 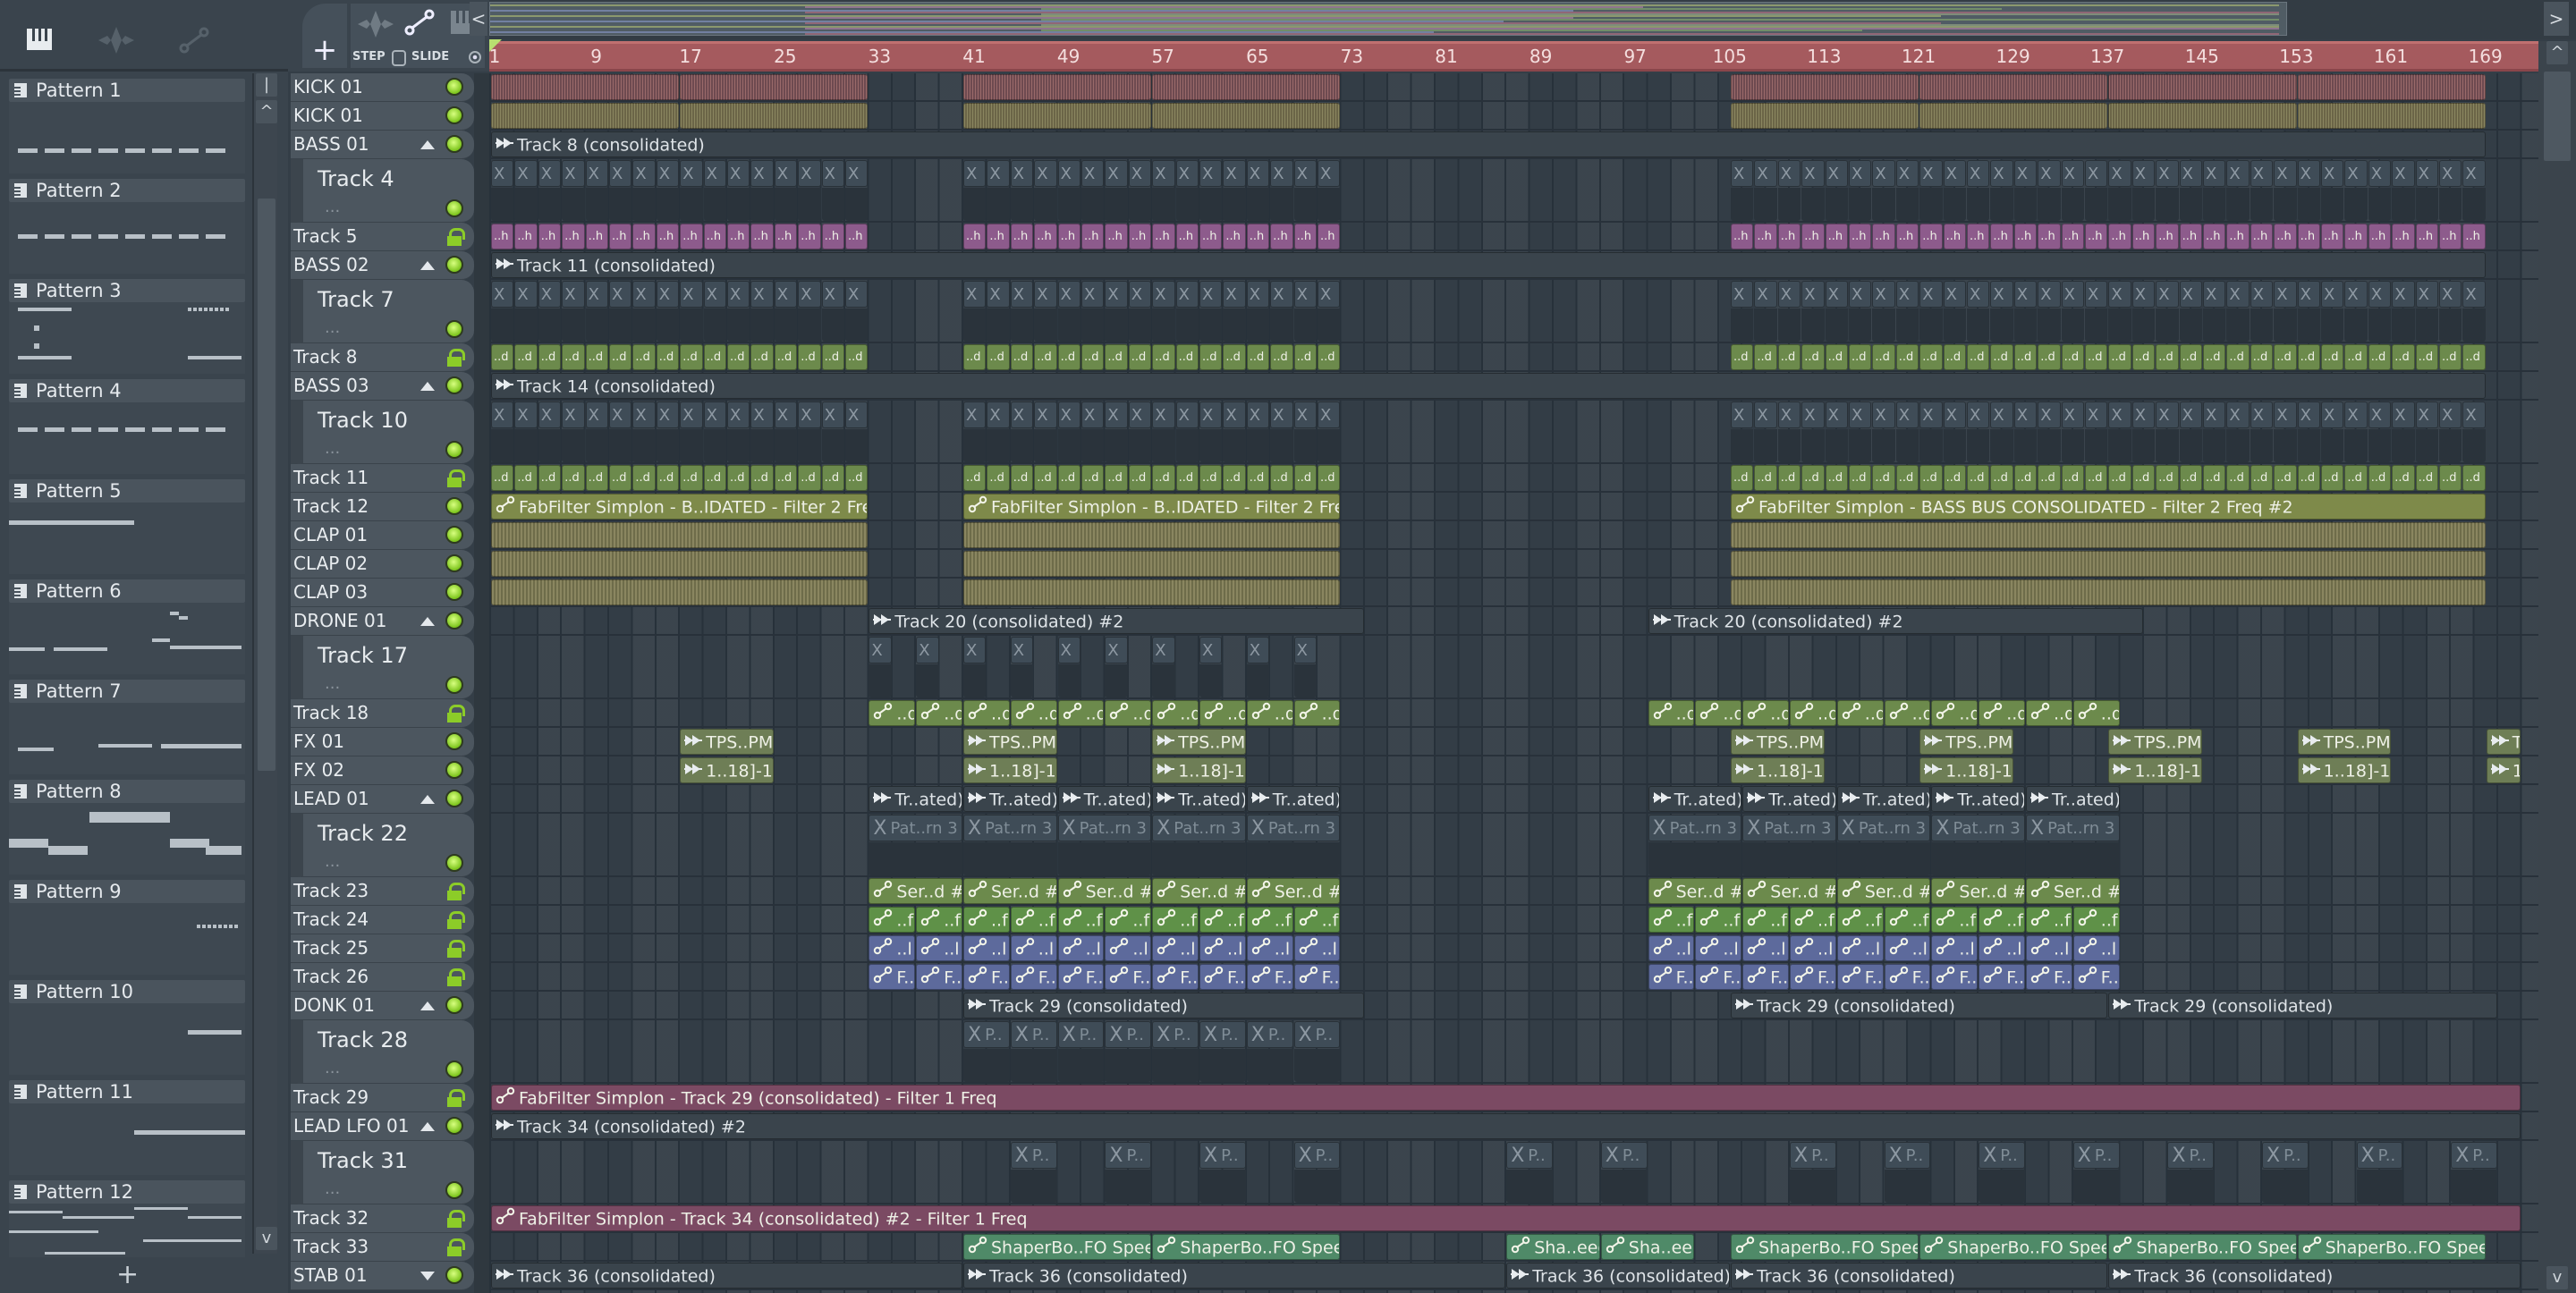 I want to click on scroll-thumb, so click(x=2557, y=117).